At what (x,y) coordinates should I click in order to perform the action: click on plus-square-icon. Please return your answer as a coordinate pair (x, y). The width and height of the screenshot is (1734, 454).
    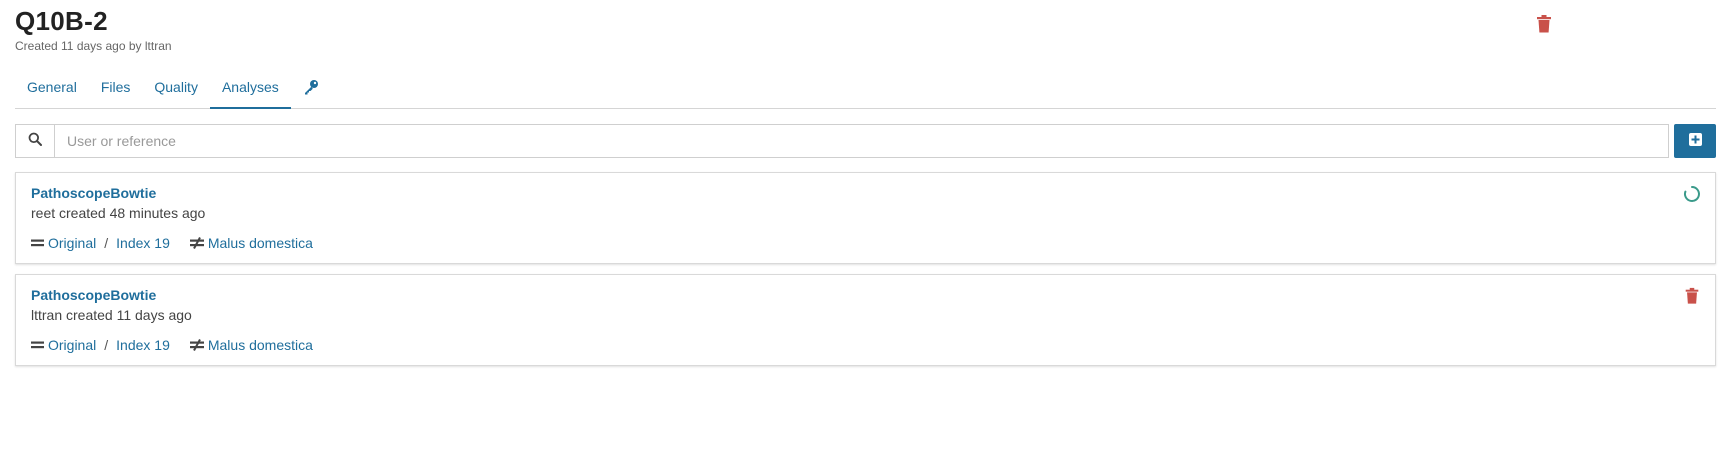
    Looking at the image, I should click on (1695, 141).